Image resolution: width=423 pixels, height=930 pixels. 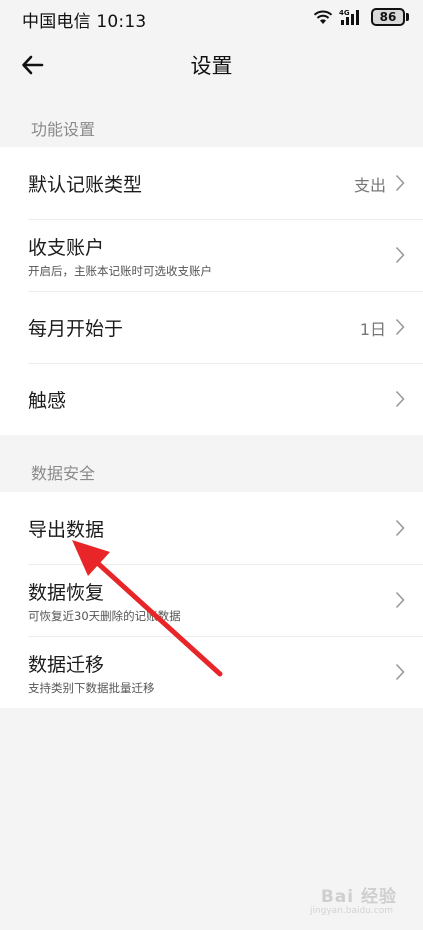 I want to click on watermark-url: jingyan.baidu.com, so click(x=351, y=911).